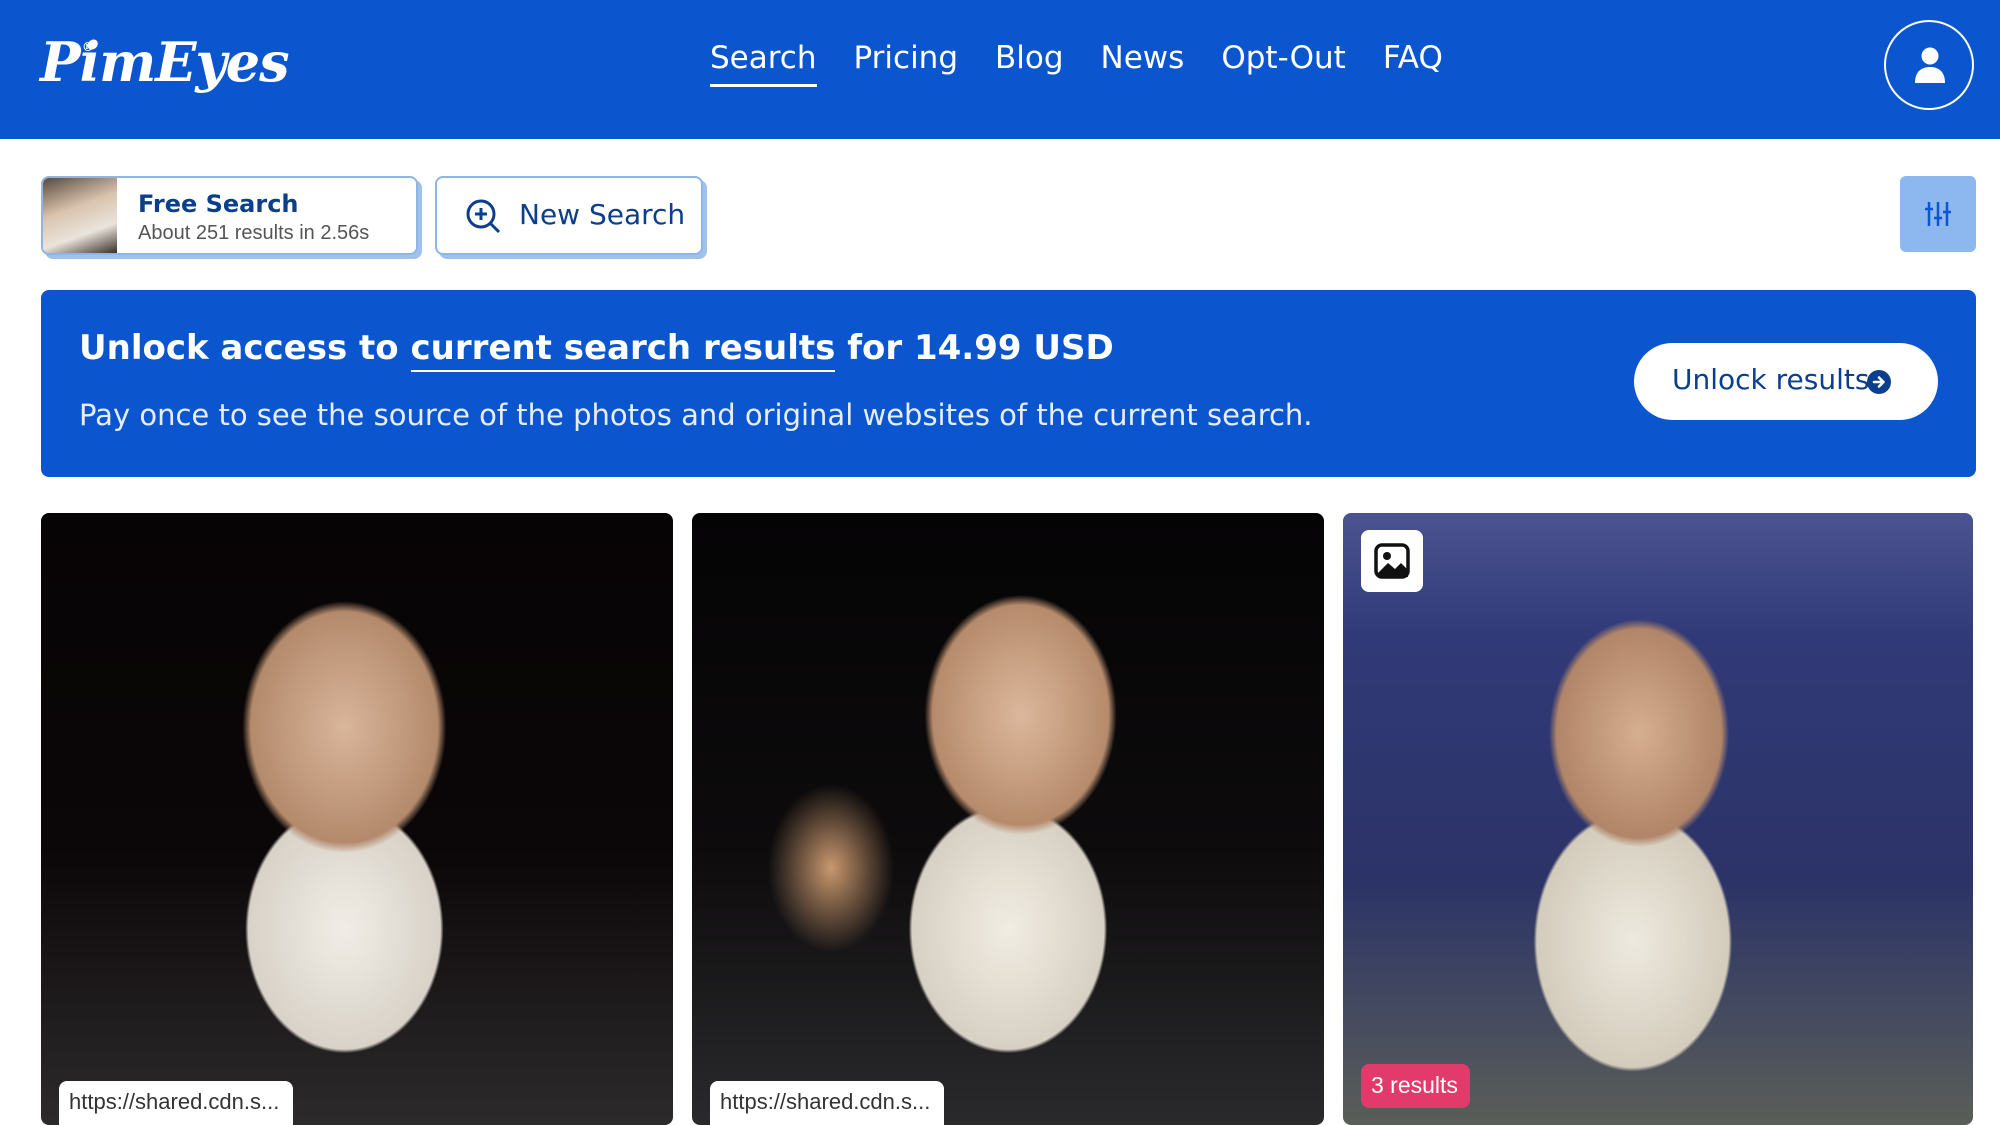 This screenshot has height=1125, width=2000. What do you see at coordinates (763, 63) in the screenshot?
I see `nav-search: Search` at bounding box center [763, 63].